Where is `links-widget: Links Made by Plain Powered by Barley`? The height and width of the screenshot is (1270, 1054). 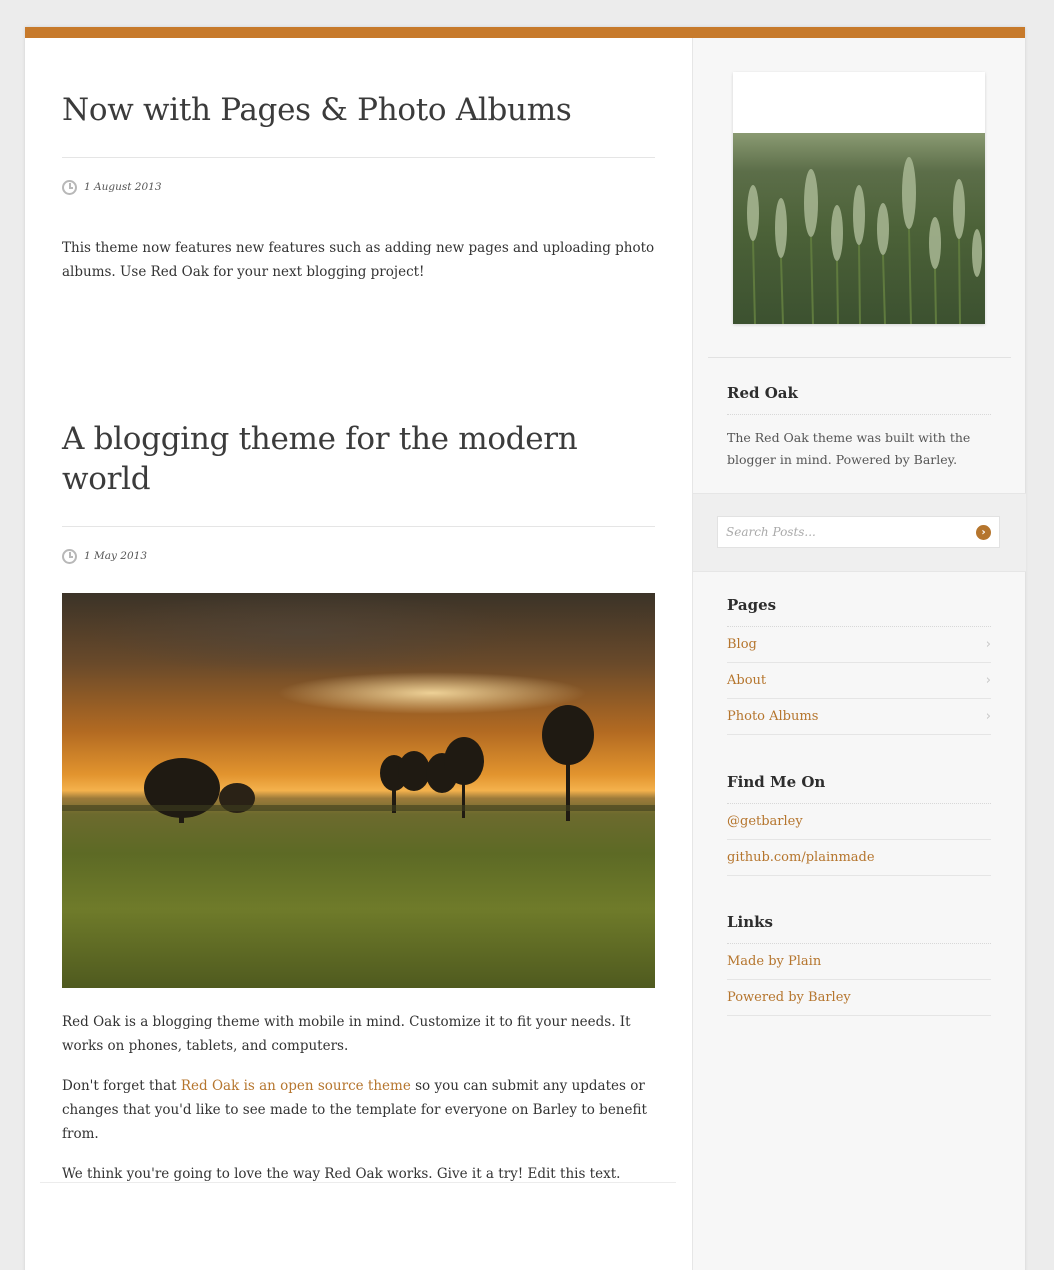 links-widget: Links Made by Plain Powered by Barley is located at coordinates (859, 964).